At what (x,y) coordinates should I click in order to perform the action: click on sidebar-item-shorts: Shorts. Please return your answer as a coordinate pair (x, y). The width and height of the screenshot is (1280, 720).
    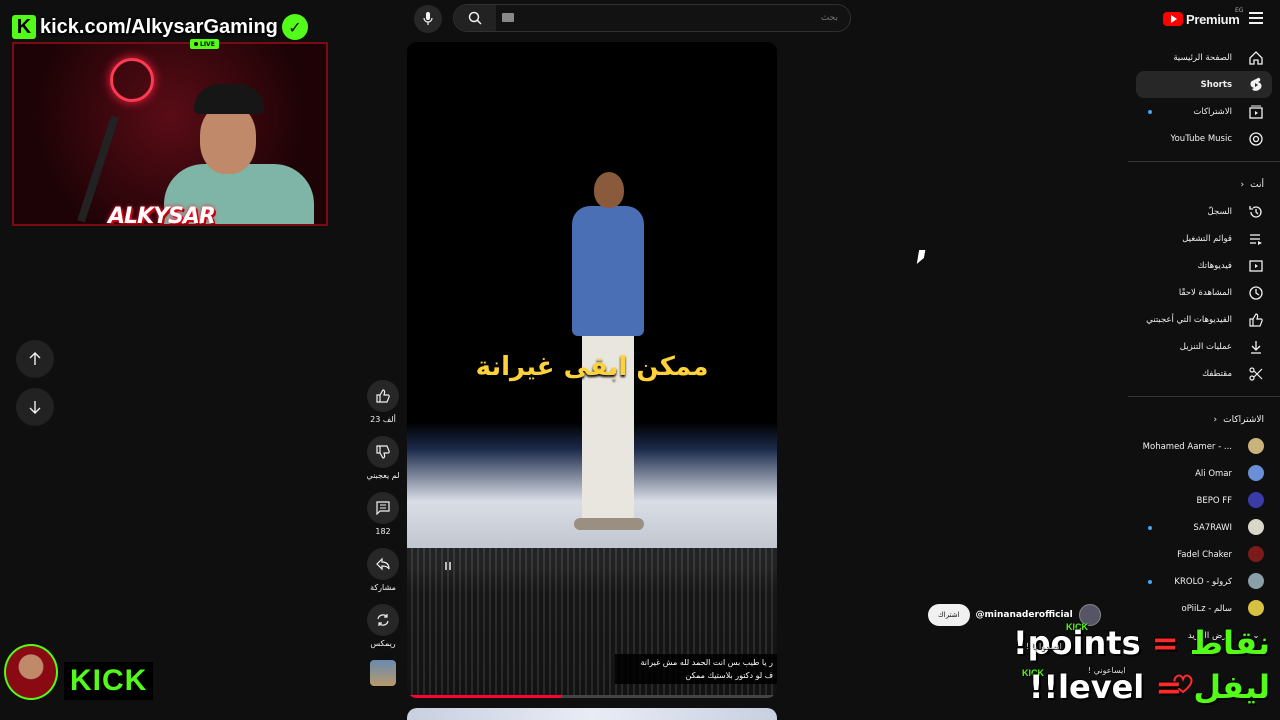
    Looking at the image, I should click on (1204, 84).